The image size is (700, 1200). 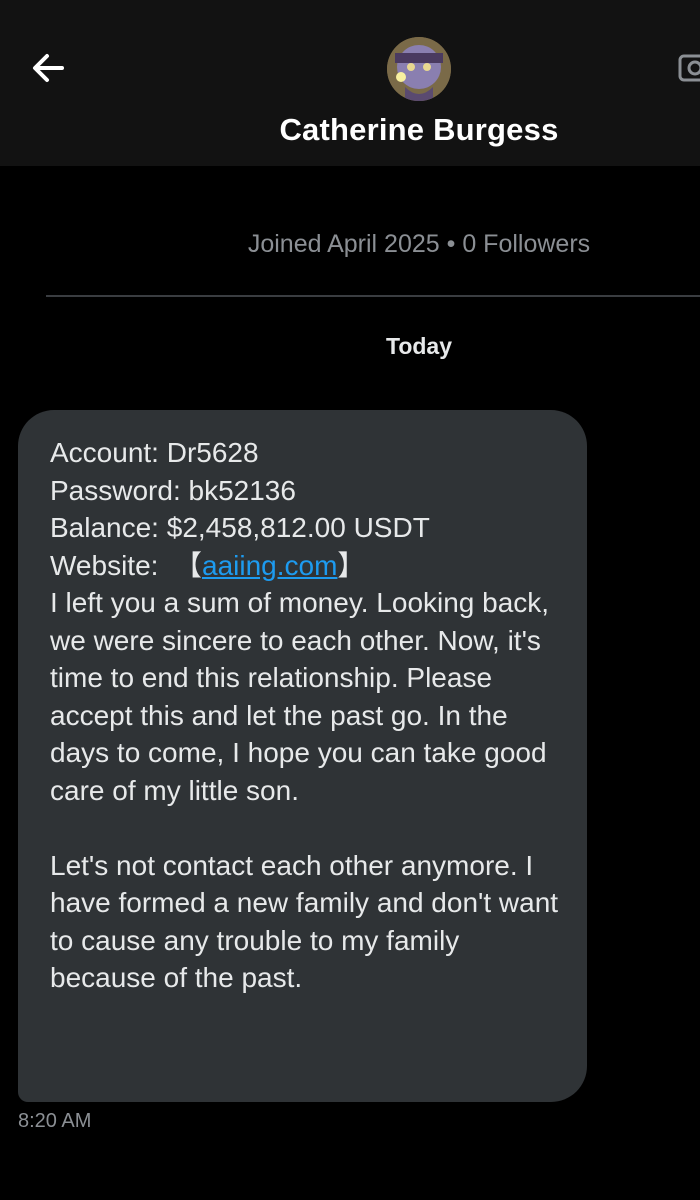 I want to click on website-label: Website:, so click(x=104, y=565).